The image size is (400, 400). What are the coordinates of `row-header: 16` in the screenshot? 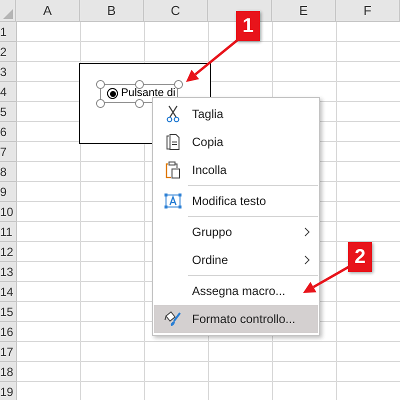 It's located at (8, 332).